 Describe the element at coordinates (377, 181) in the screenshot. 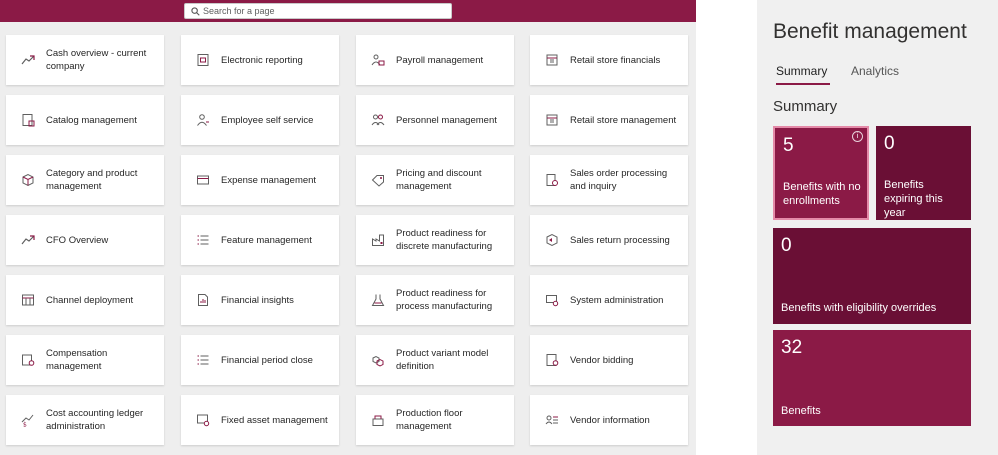

I see `tag-icon` at that location.